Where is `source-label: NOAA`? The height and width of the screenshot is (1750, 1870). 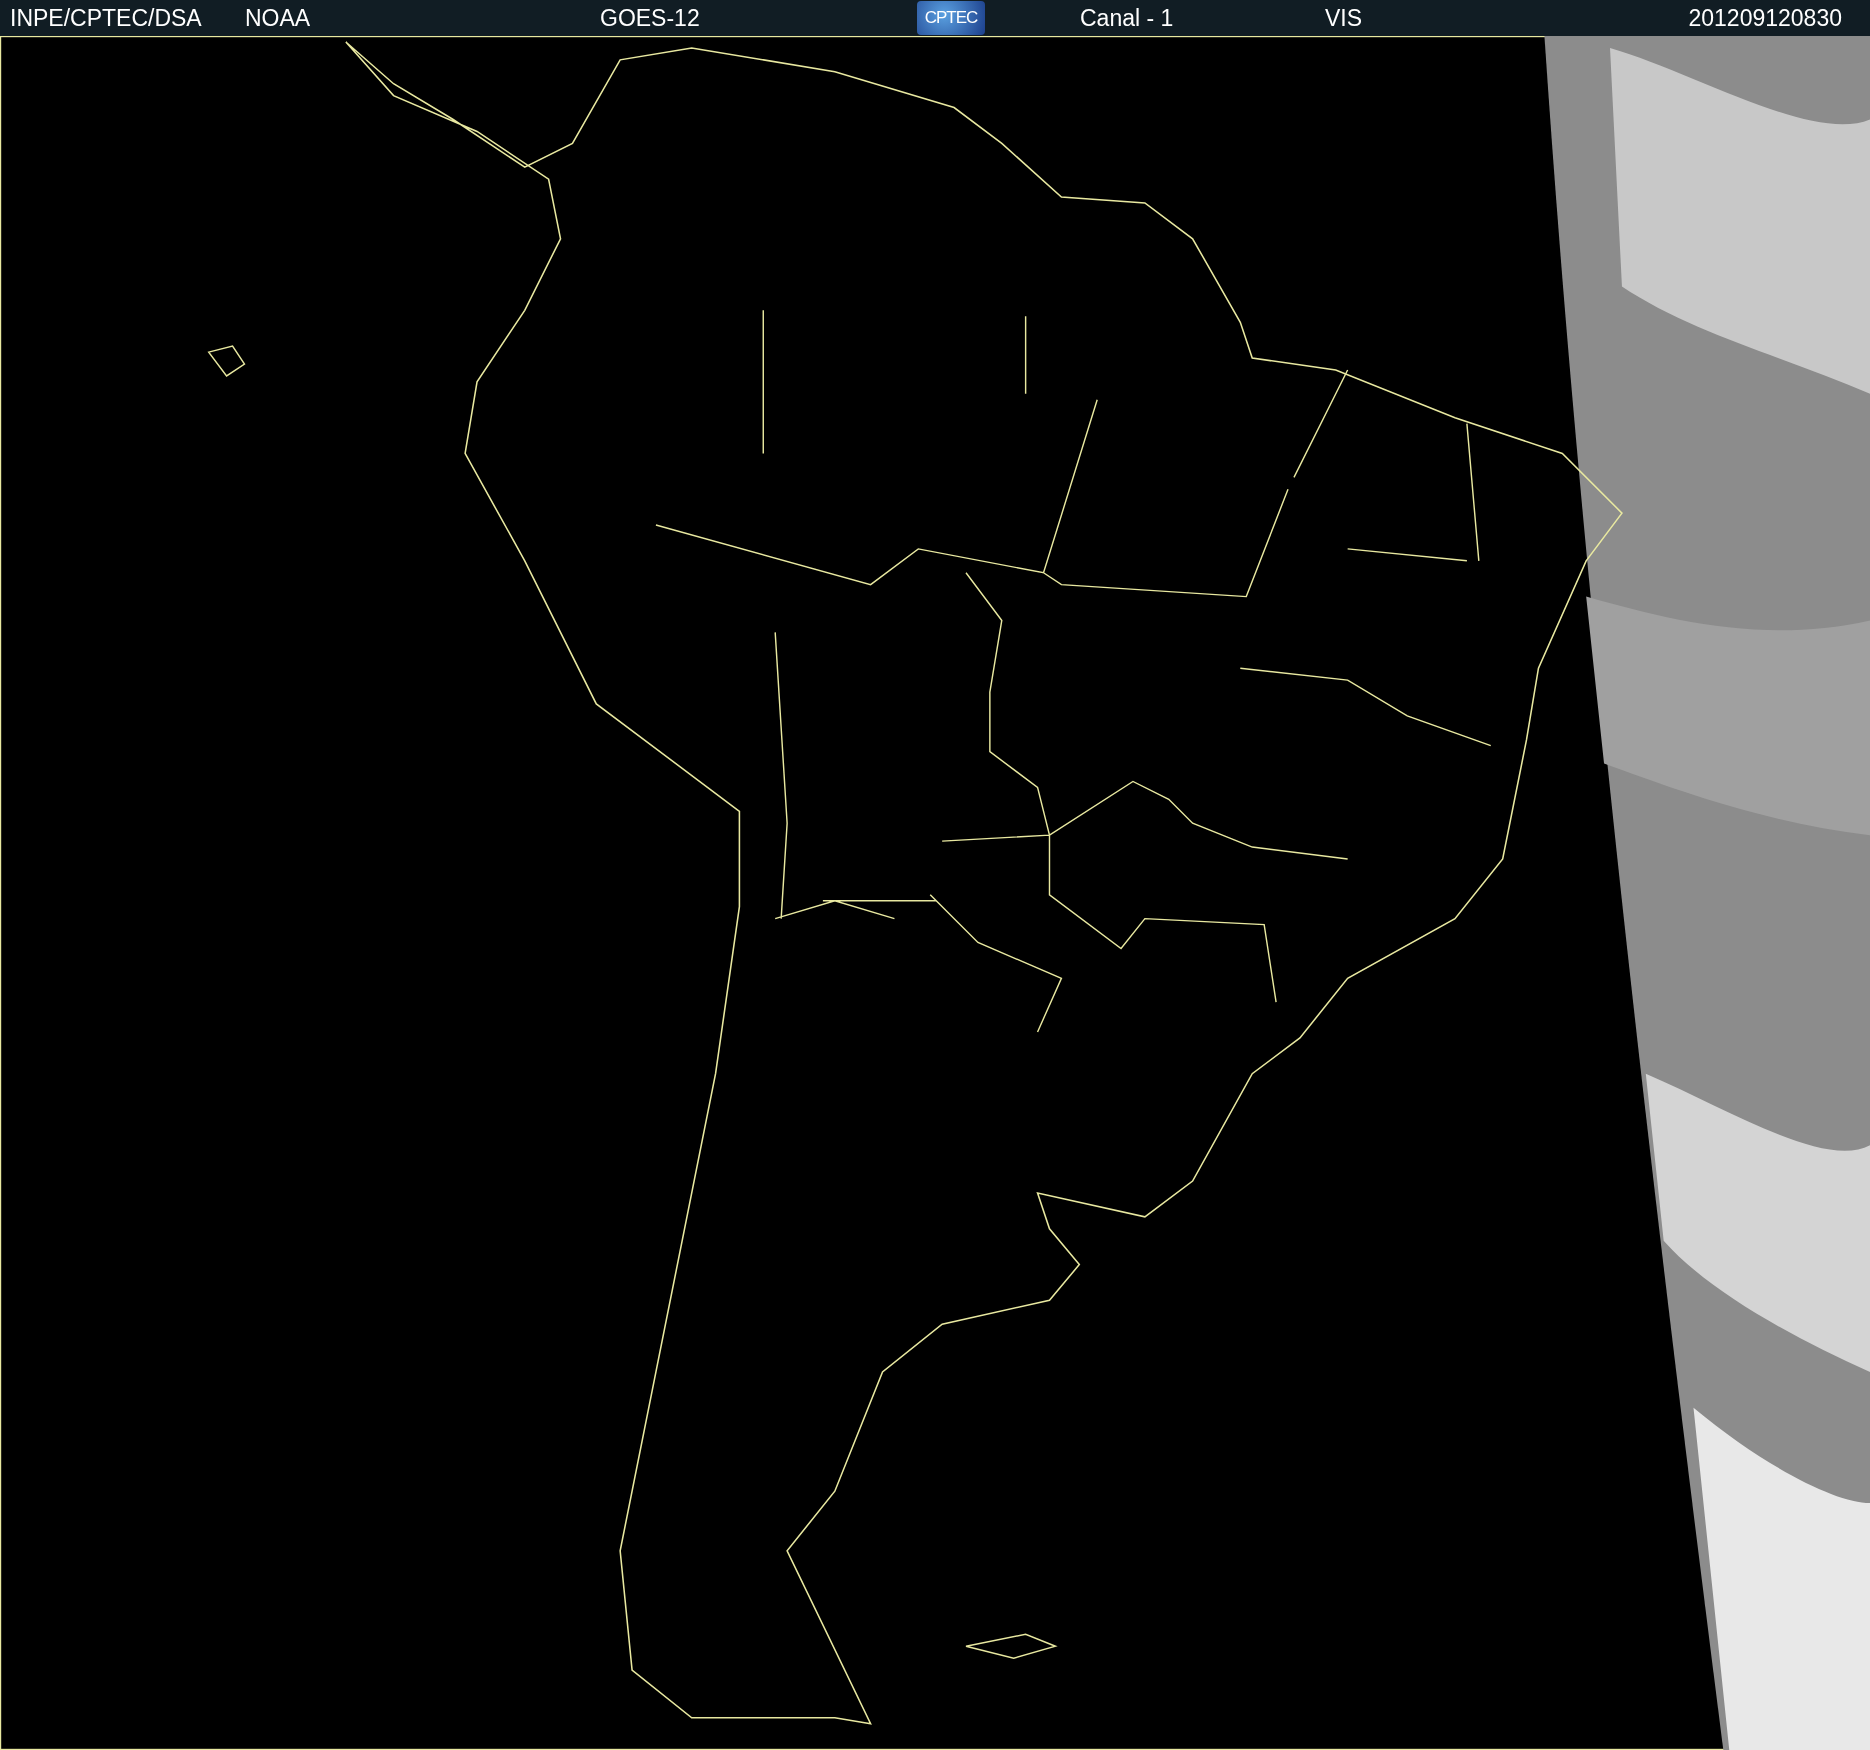
source-label: NOAA is located at coordinates (278, 18).